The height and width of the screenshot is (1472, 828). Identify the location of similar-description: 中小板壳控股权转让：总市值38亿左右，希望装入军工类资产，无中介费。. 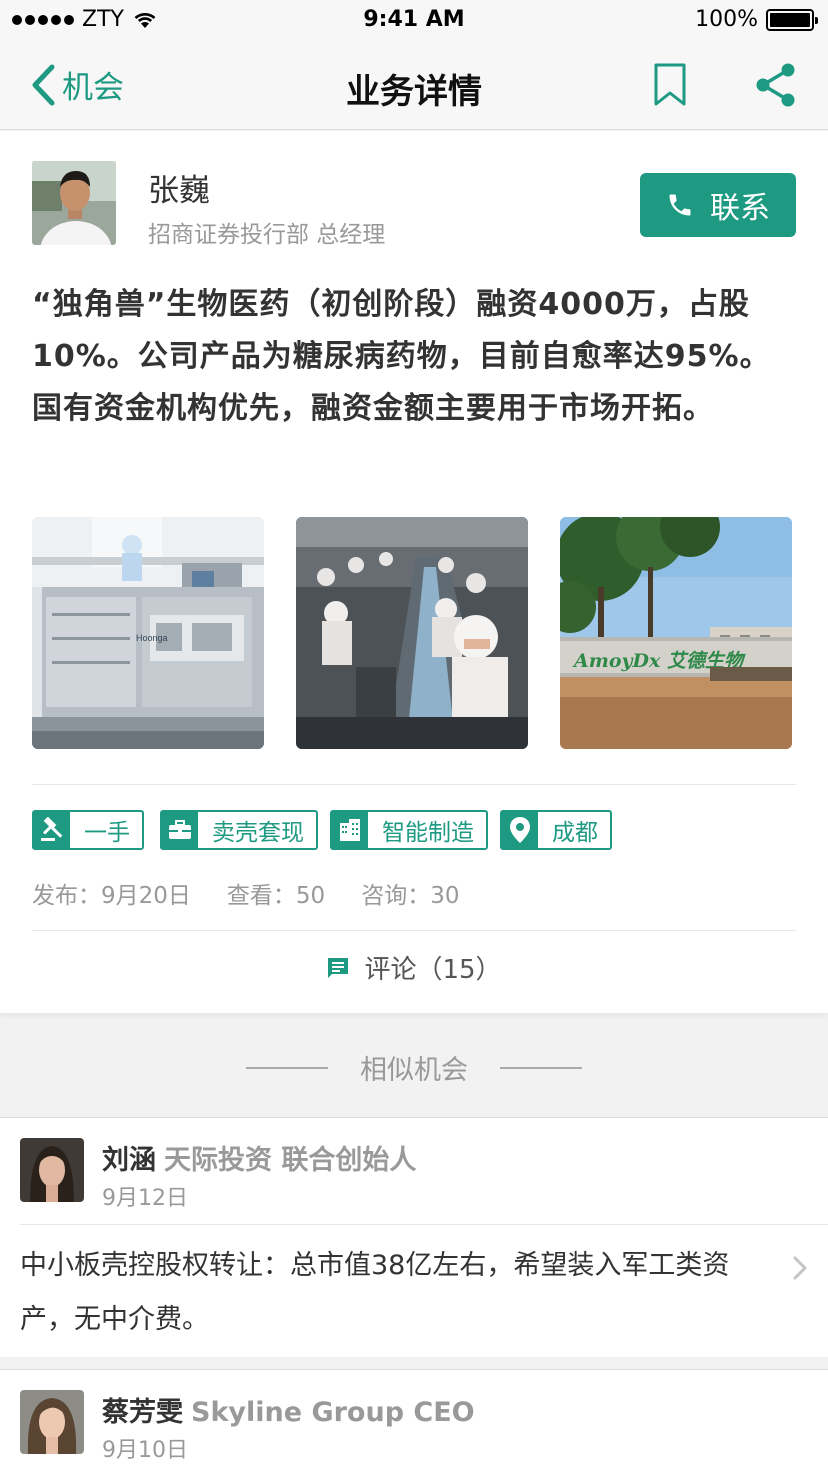
(375, 1292).